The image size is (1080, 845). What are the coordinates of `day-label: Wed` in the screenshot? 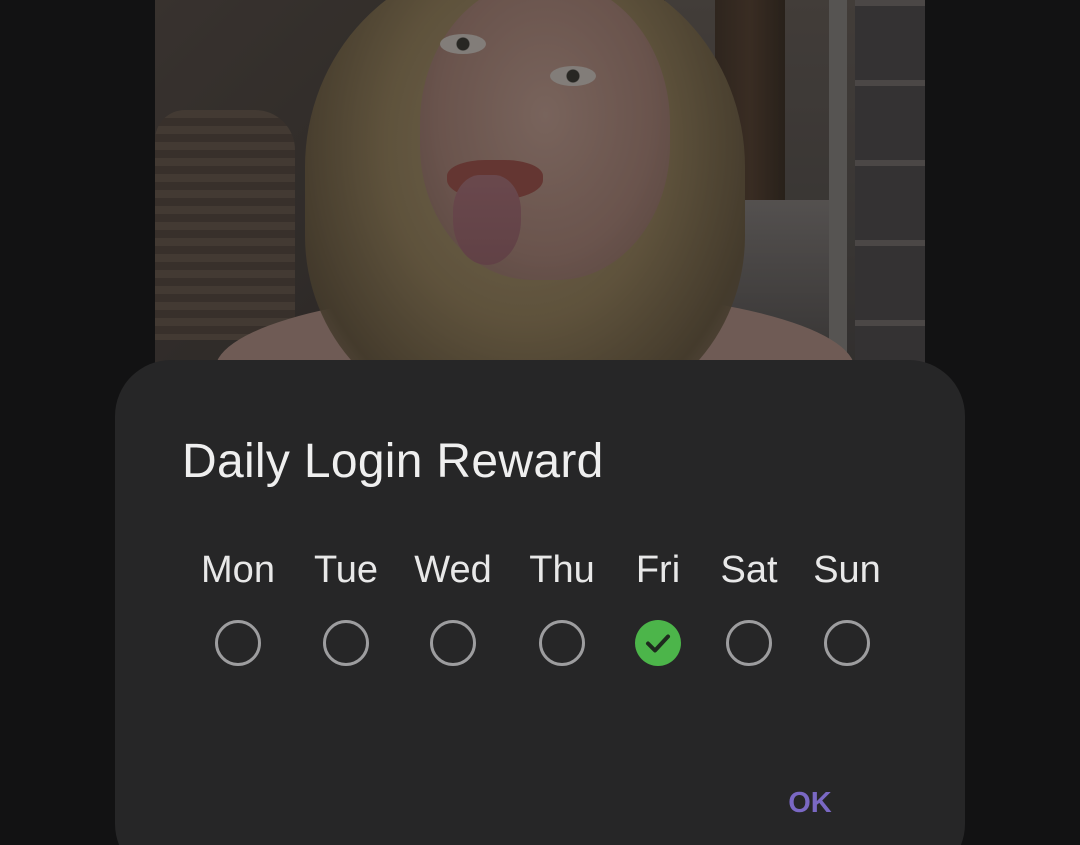 It's located at (453, 570).